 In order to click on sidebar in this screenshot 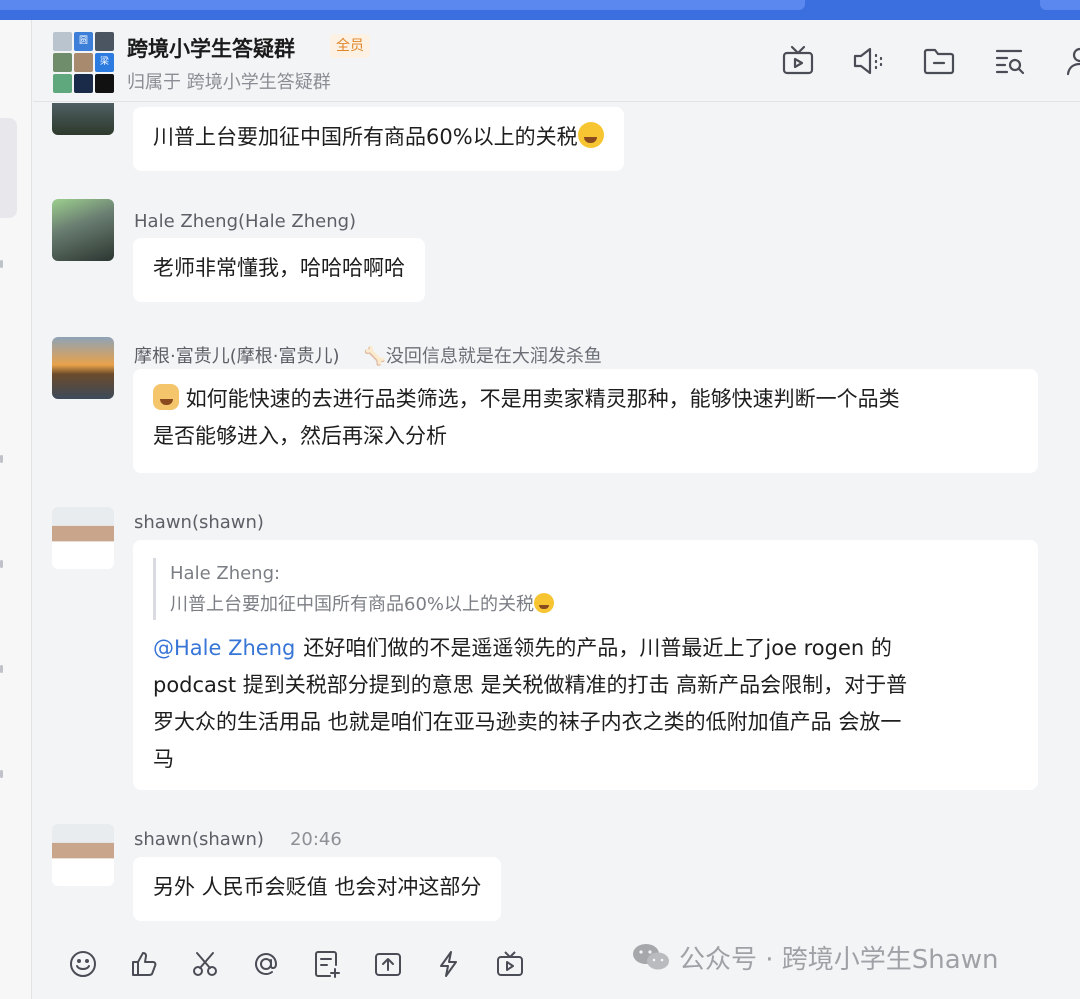, I will do `click(16, 509)`.